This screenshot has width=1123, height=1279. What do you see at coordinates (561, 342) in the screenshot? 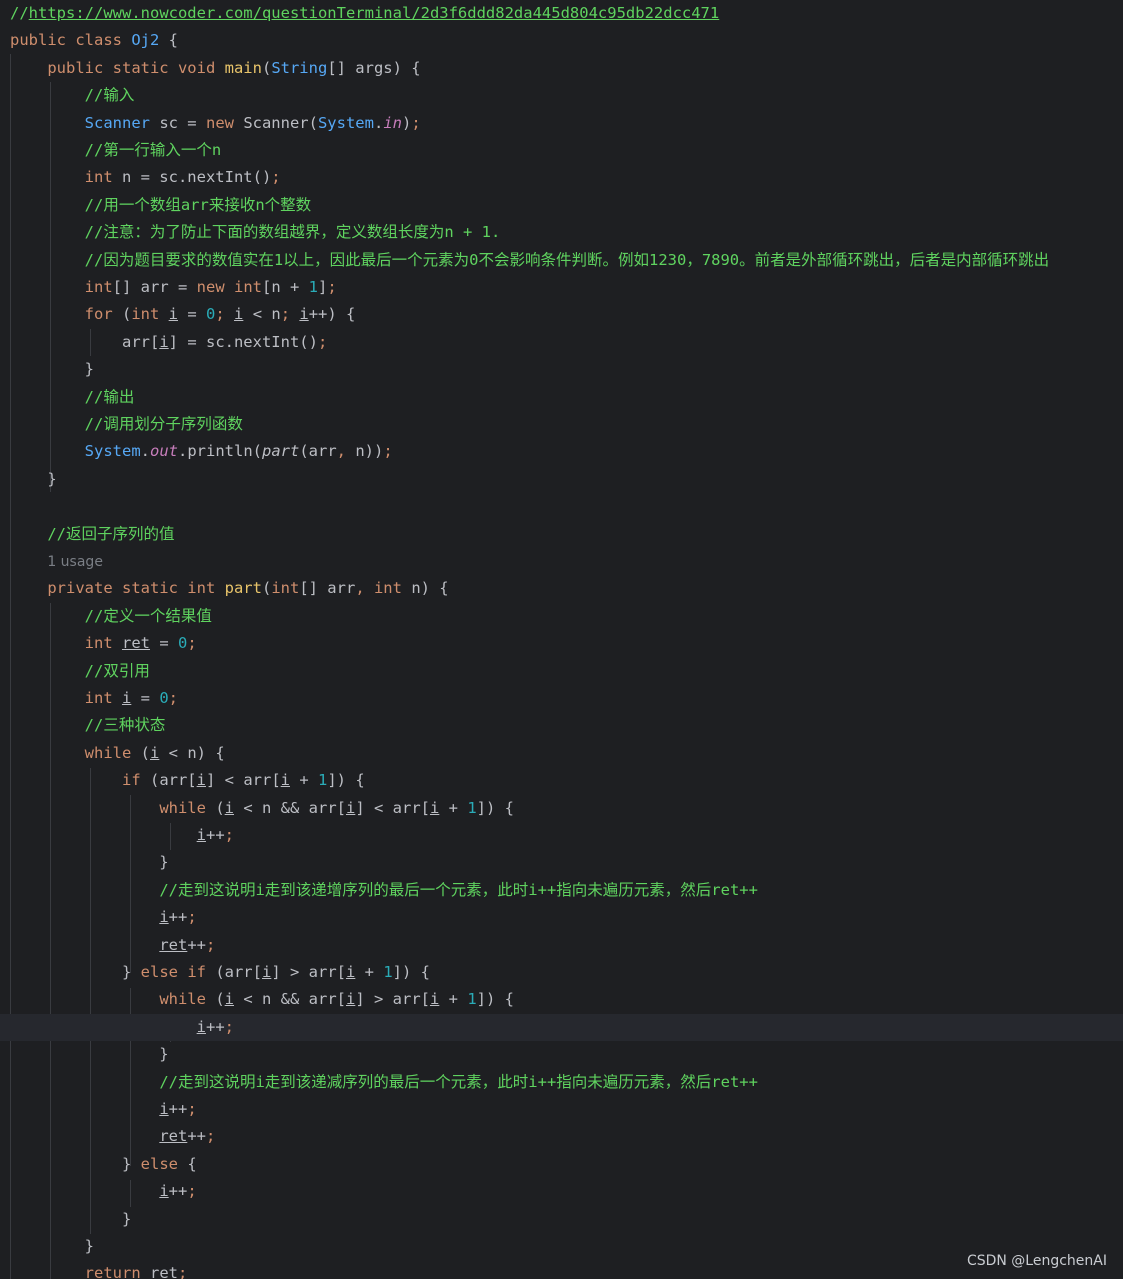
I see `code-line: arr[i] = sc.nextInt();` at bounding box center [561, 342].